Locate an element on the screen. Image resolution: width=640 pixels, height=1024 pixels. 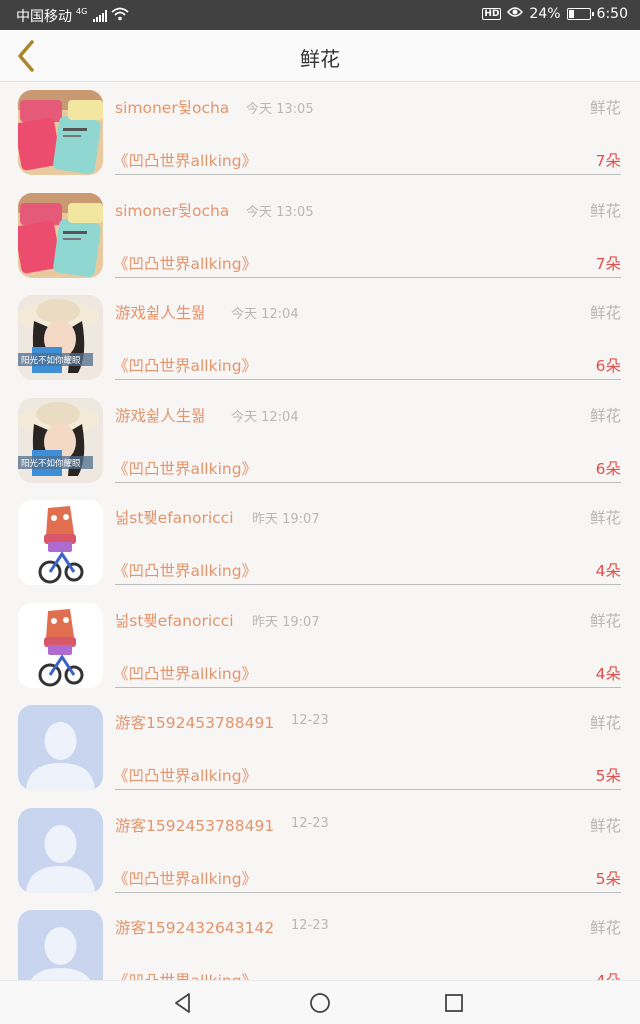
battery-percent: 24% is located at coordinates (545, 14).